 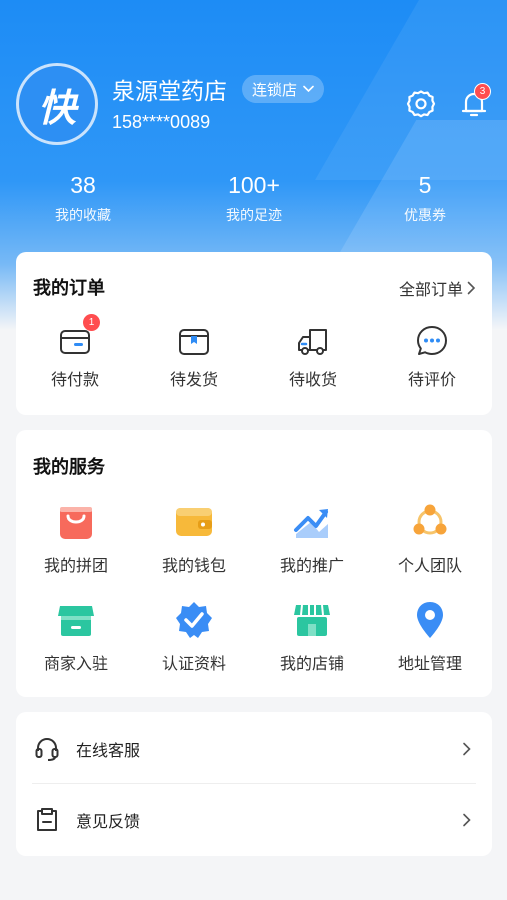 I want to click on menu-feedback: 意见反馈, so click(x=254, y=820).